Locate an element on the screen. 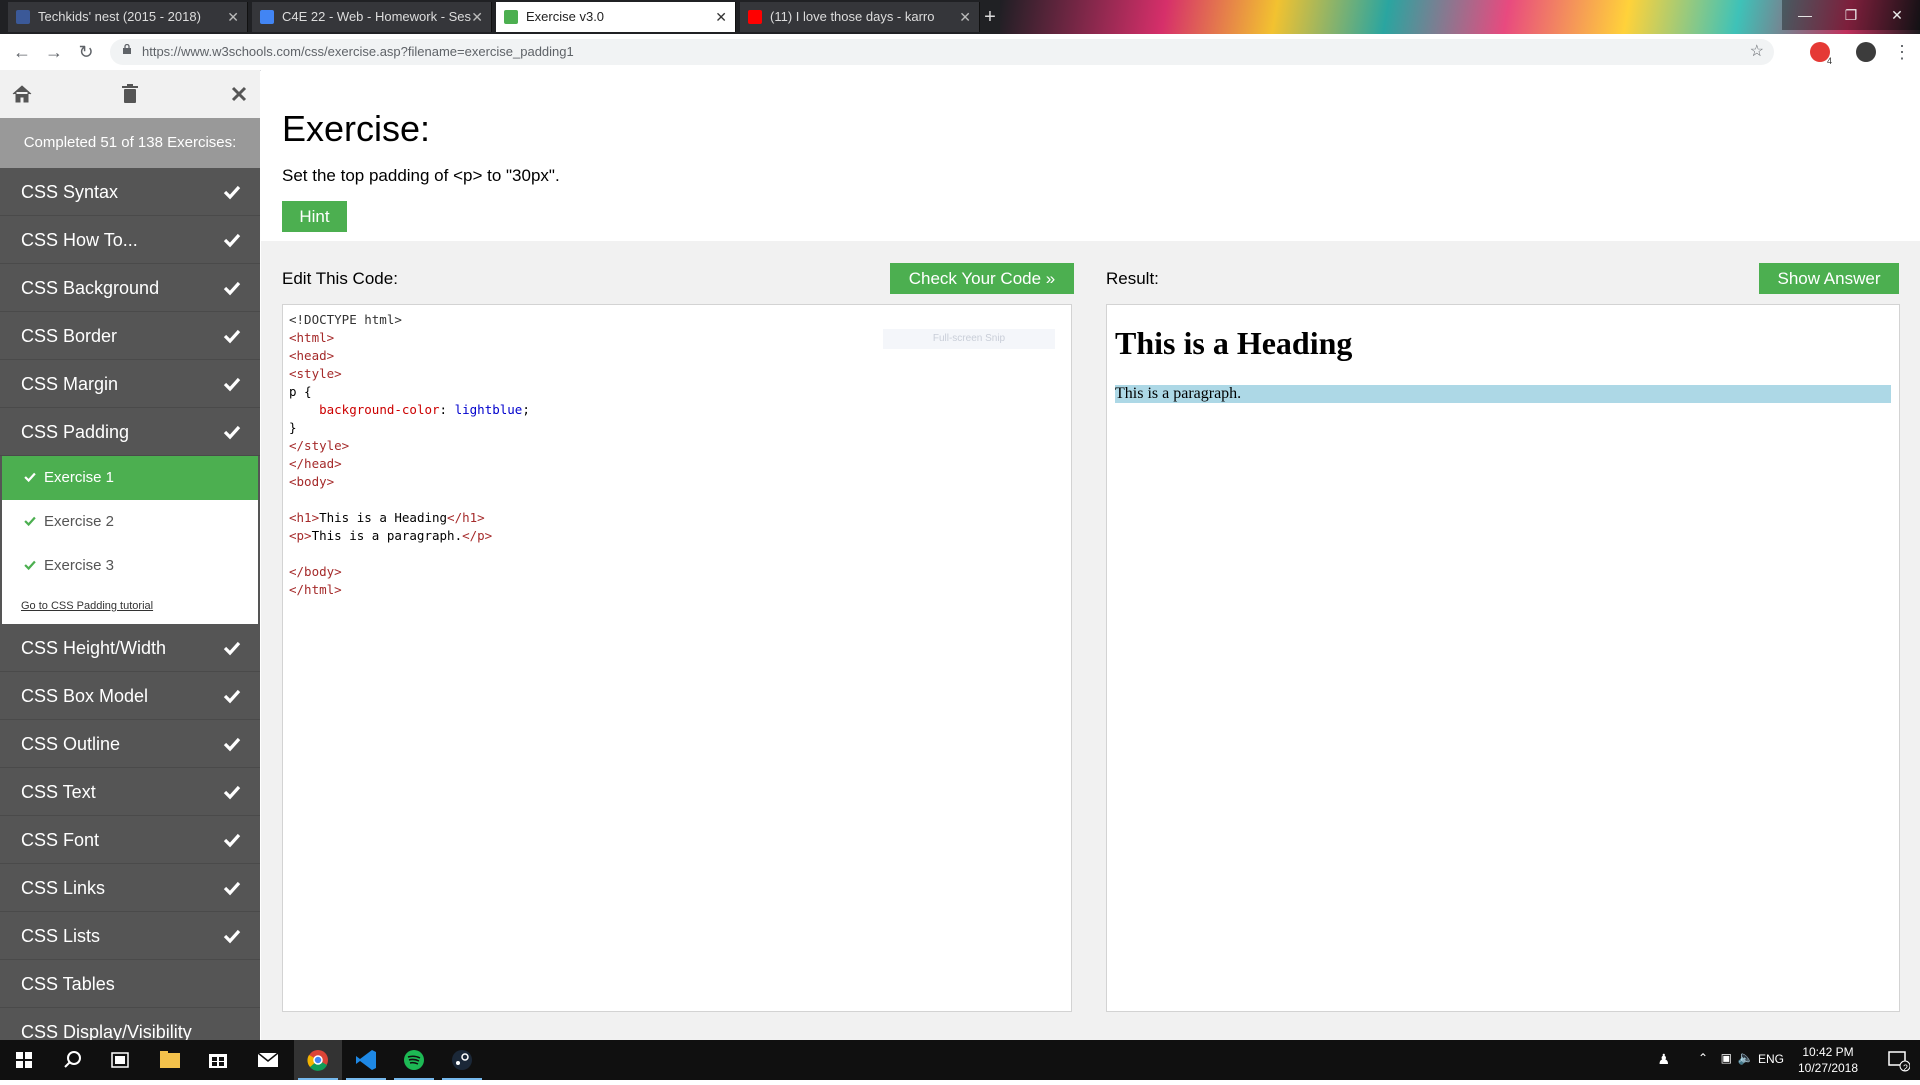 This screenshot has height=1085, width=1920. profile-avatar is located at coordinates (1866, 52).